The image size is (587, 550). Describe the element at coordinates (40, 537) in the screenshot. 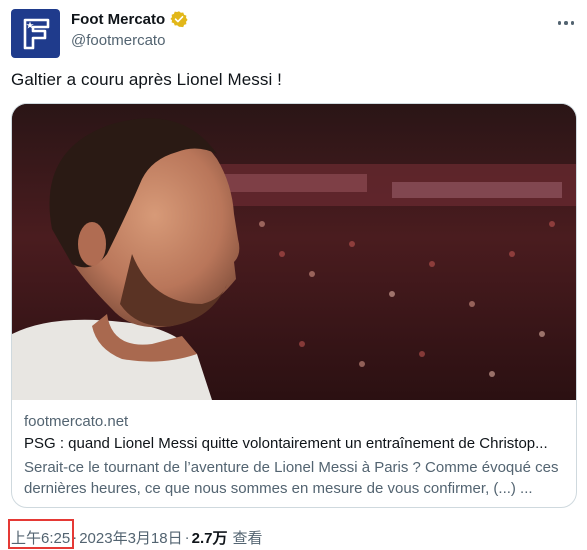

I see `tweet-time: 上午6:25` at that location.